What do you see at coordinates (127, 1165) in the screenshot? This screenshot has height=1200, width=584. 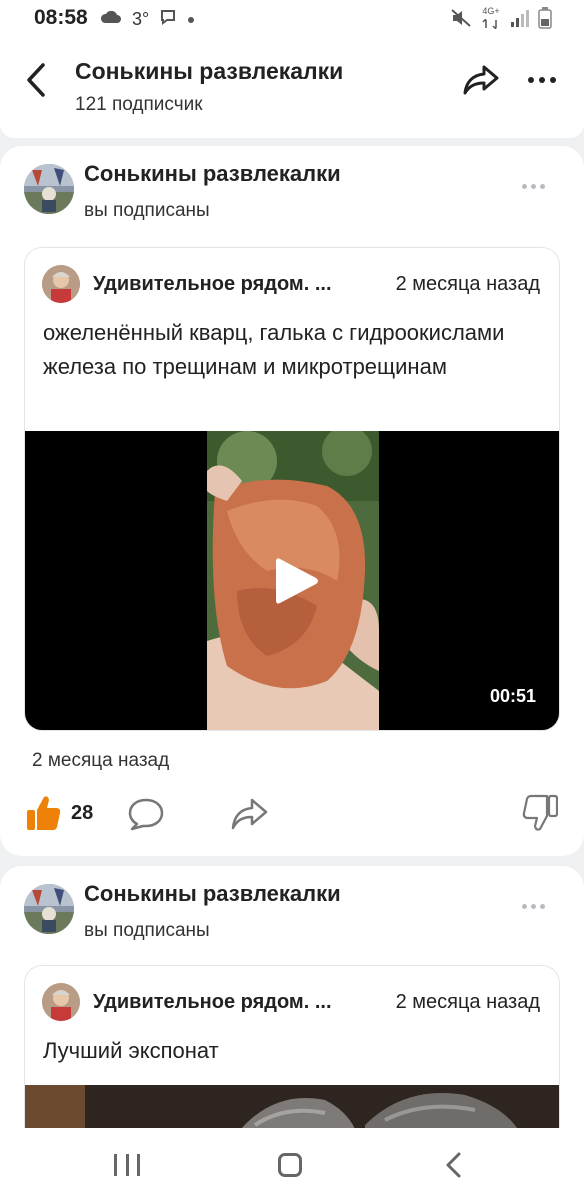 I see `recent-apps-button` at bounding box center [127, 1165].